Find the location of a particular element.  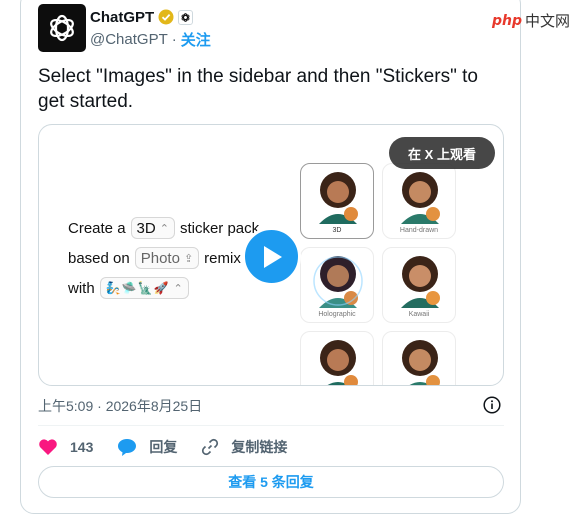

like-button: 143 is located at coordinates (65, 447).